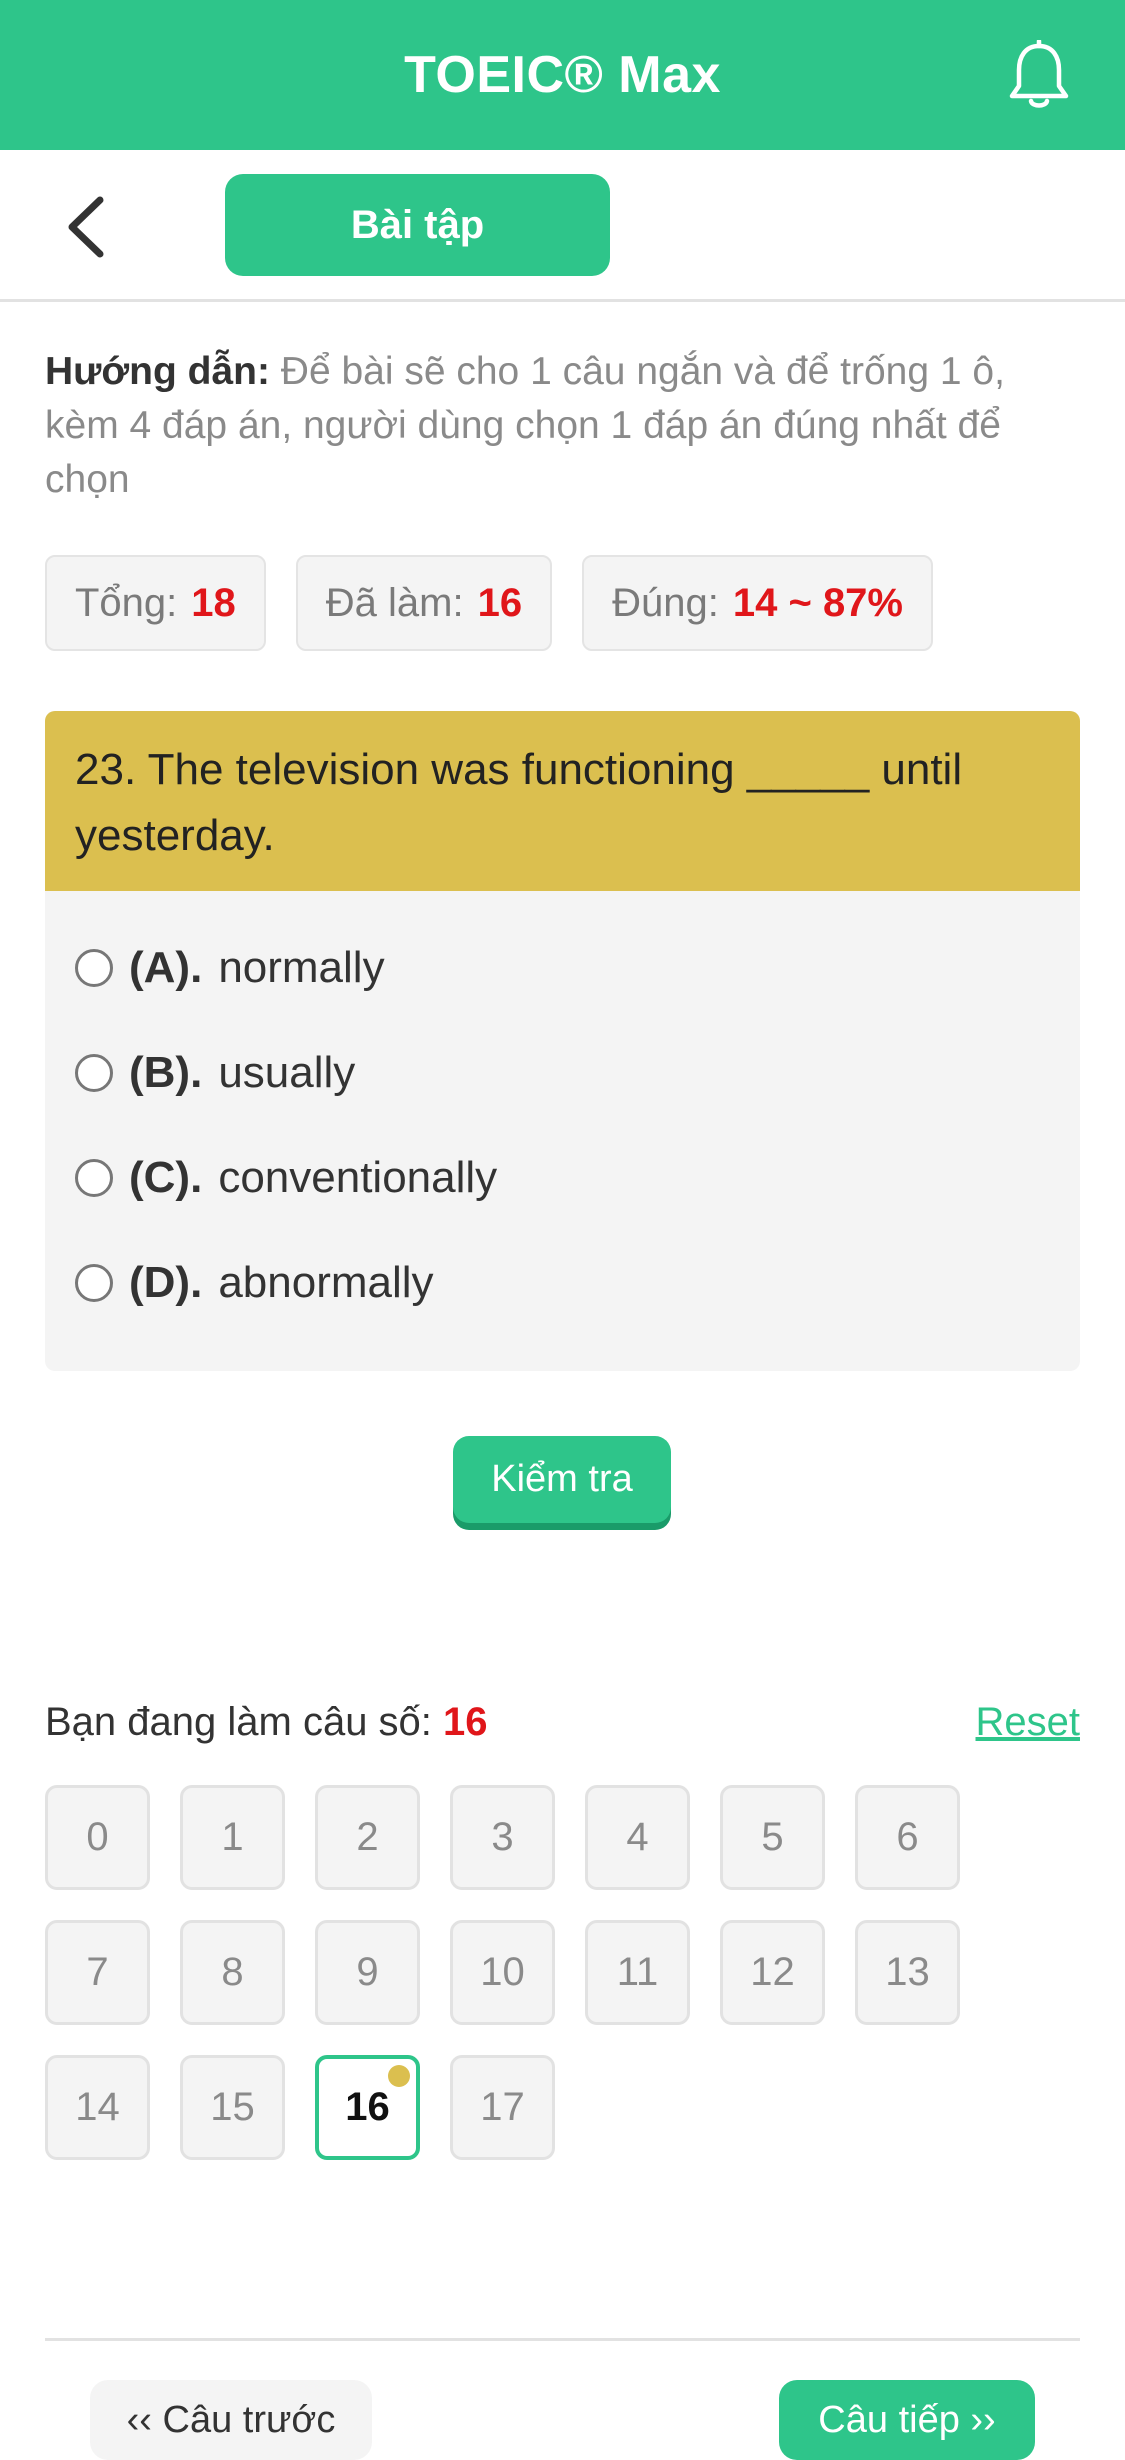 The image size is (1125, 2460). Describe the element at coordinates (244, 1722) in the screenshot. I see `current-question-text: Bạn đang làm câu số:` at that location.